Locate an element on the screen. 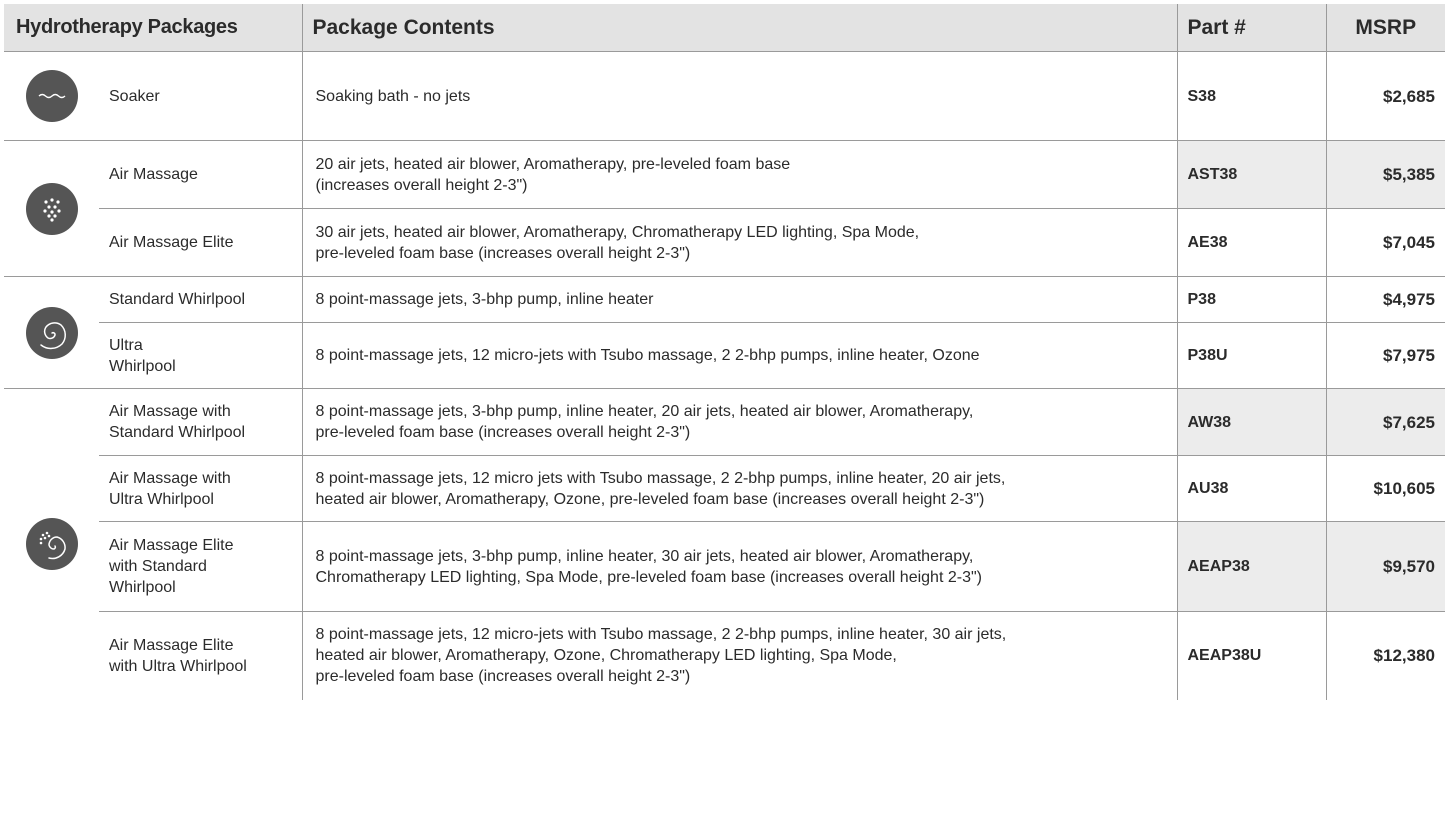  part-number: AE38 is located at coordinates (1251, 242).